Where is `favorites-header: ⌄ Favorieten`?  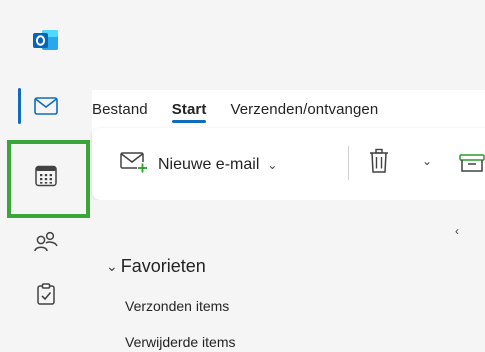 favorites-header: ⌄ Favorieten is located at coordinates (156, 266).